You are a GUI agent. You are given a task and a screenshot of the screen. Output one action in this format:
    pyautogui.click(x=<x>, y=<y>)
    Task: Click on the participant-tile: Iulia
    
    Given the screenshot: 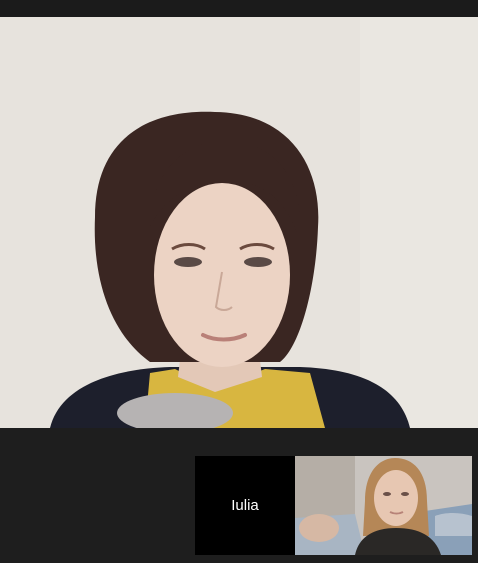 What is the action you would take?
    pyautogui.click(x=245, y=505)
    